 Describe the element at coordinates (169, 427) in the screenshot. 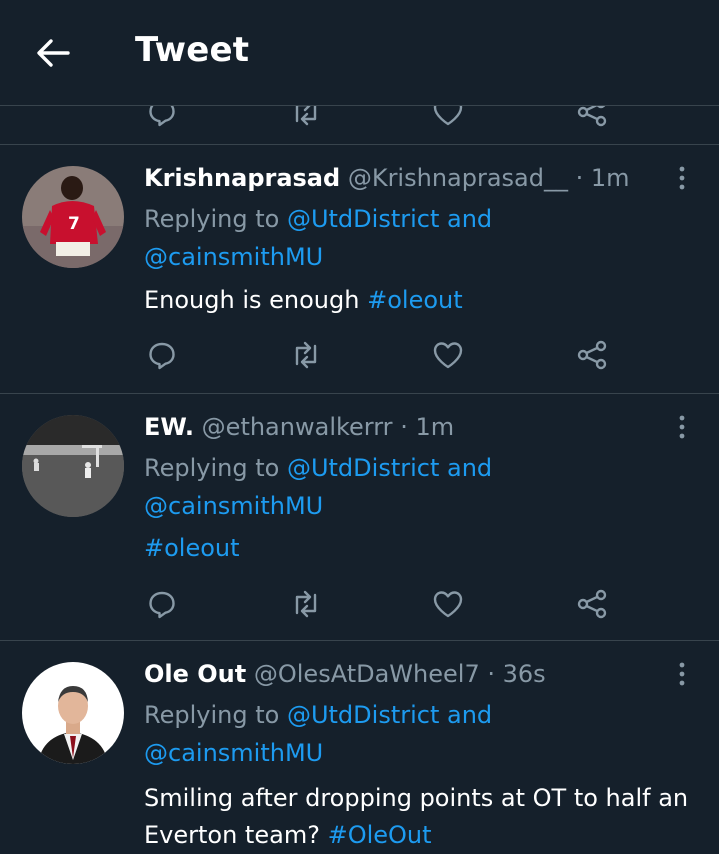

I see `display-name: EW.` at that location.